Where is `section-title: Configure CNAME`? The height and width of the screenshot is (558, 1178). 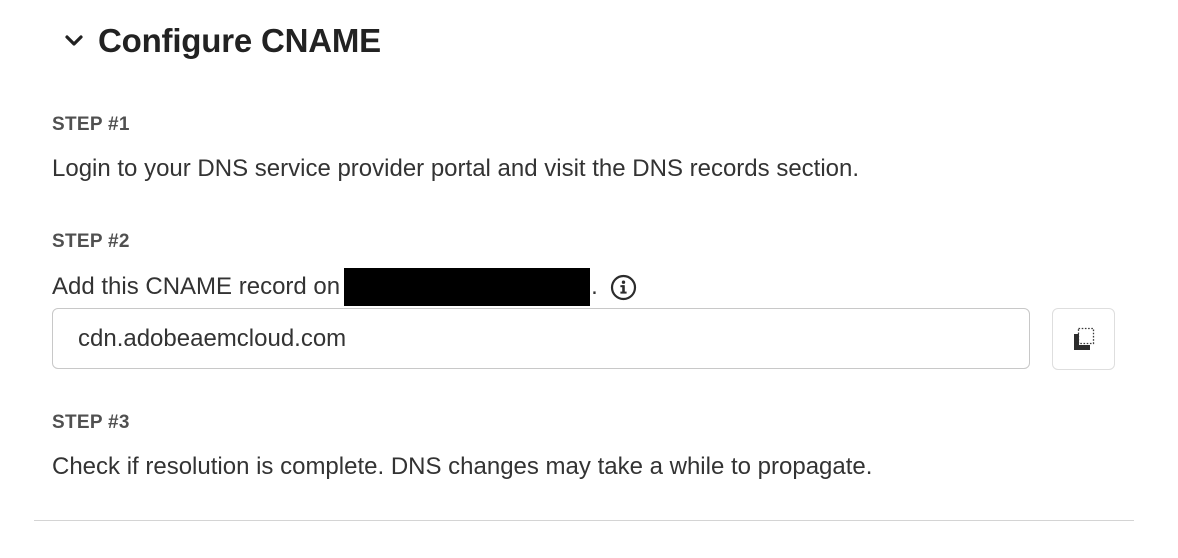
section-title: Configure CNAME is located at coordinates (239, 40).